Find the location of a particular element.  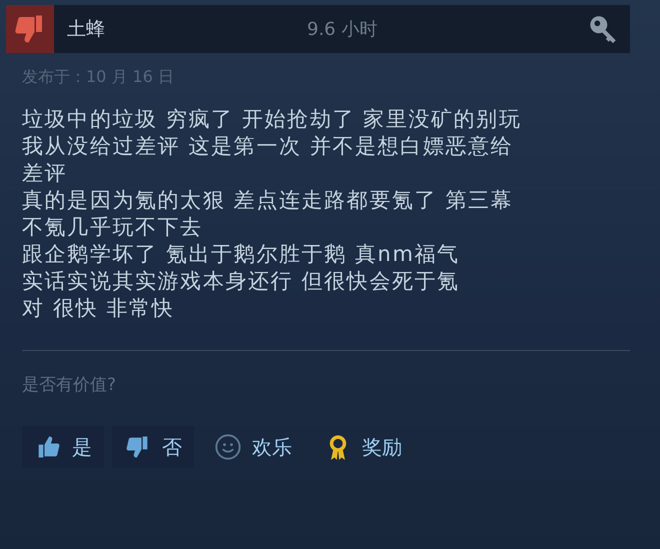

award-button: 奖励 is located at coordinates (363, 447).